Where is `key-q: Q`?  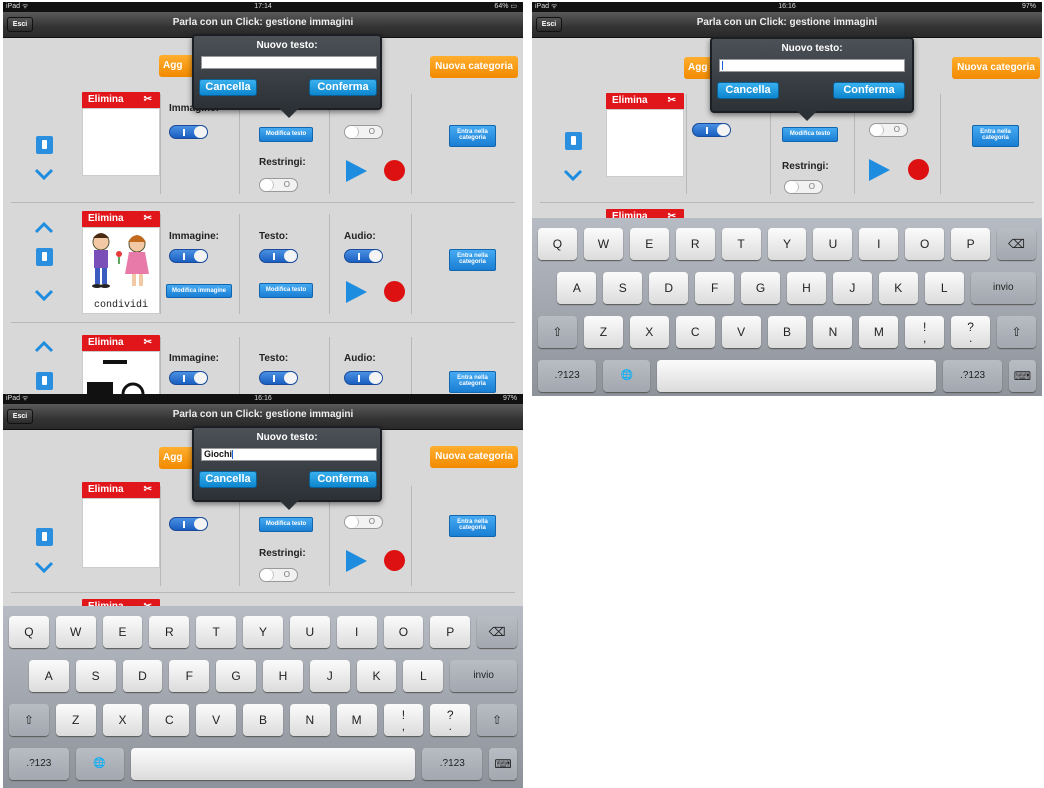 key-q: Q is located at coordinates (557, 244).